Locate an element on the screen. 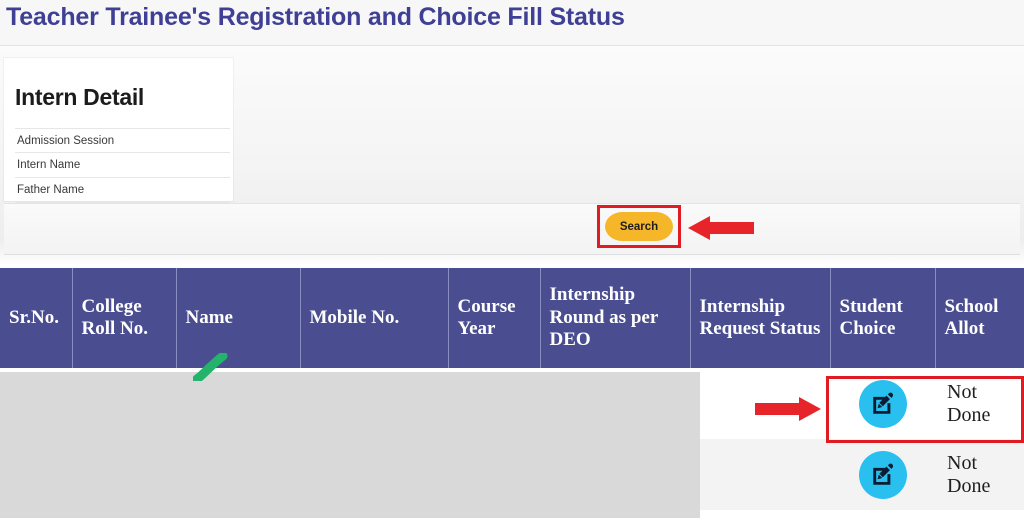  intern-detail-heading: Intern Detail is located at coordinates (80, 97).